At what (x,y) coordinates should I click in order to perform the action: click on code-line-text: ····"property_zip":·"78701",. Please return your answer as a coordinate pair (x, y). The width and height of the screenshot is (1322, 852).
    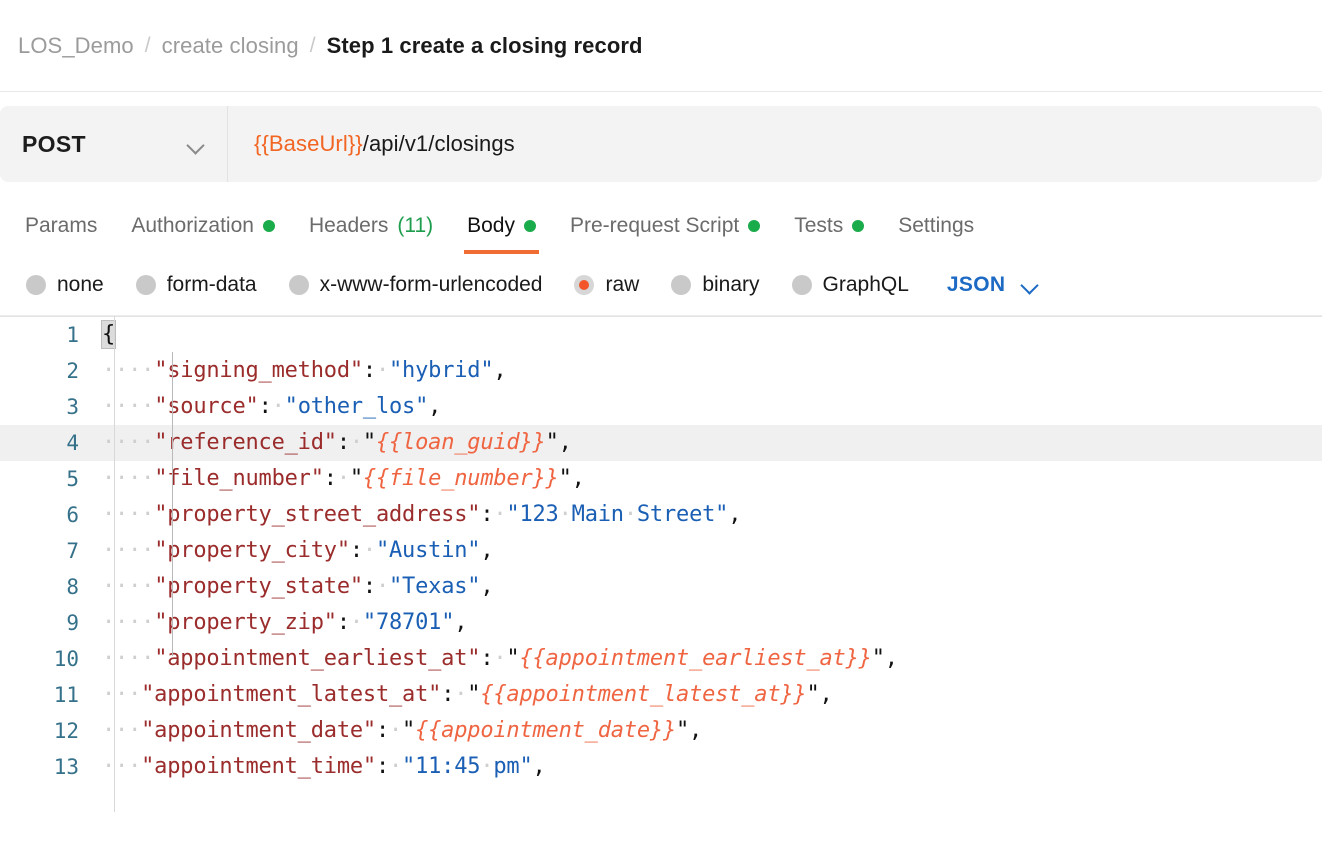
    Looking at the image, I should click on (285, 622).